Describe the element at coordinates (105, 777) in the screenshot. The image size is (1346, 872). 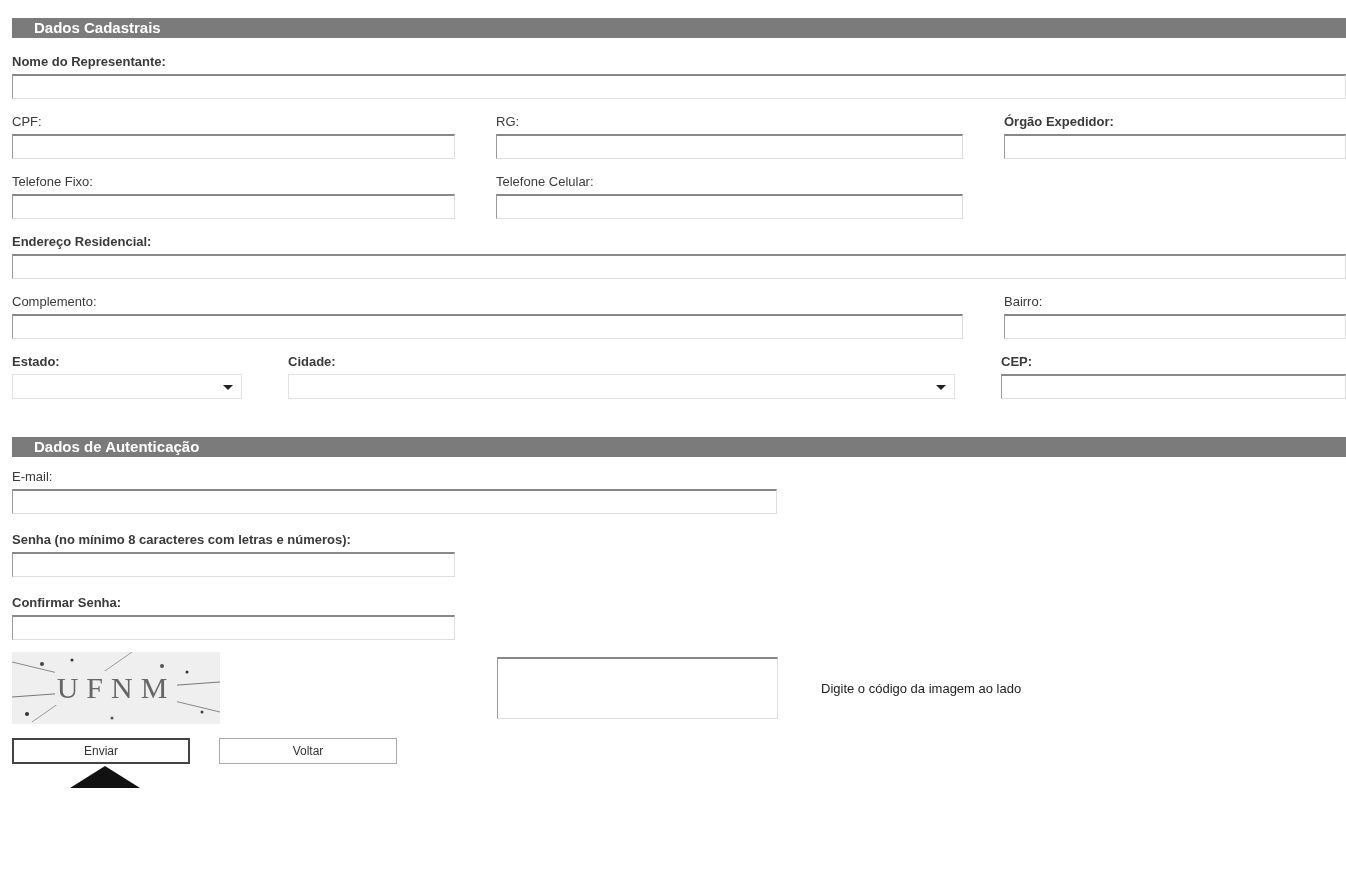
I see `arrow-icon` at that location.